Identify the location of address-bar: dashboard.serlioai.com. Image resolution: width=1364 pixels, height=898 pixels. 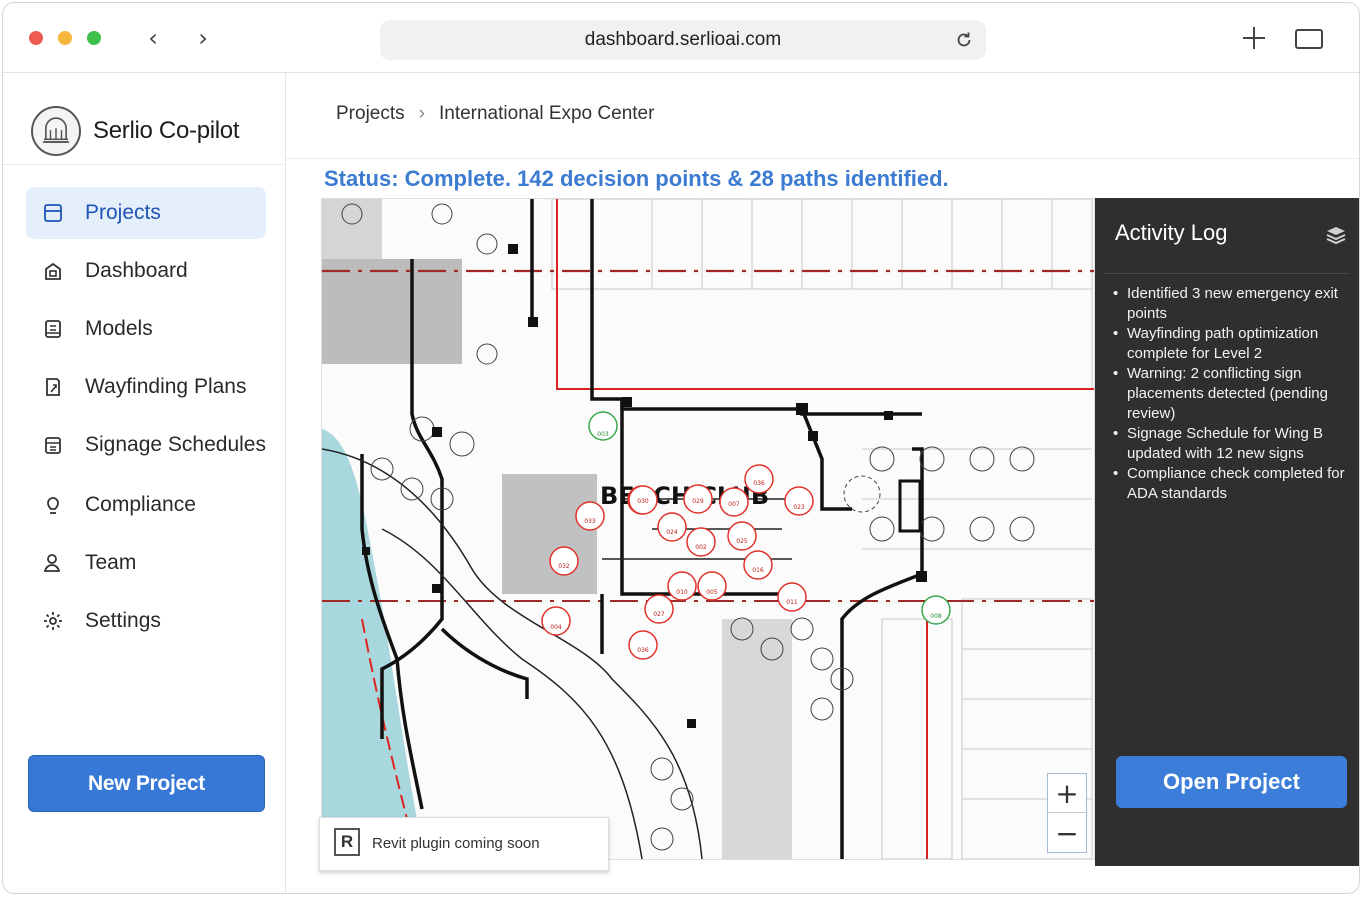
(683, 40).